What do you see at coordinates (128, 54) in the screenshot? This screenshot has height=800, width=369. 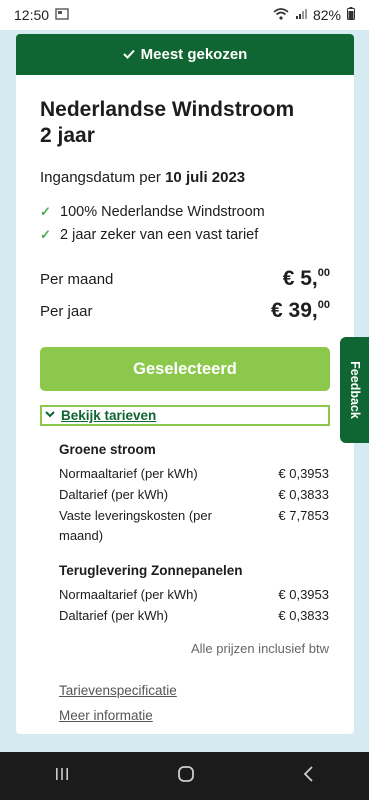 I see `check-icon` at bounding box center [128, 54].